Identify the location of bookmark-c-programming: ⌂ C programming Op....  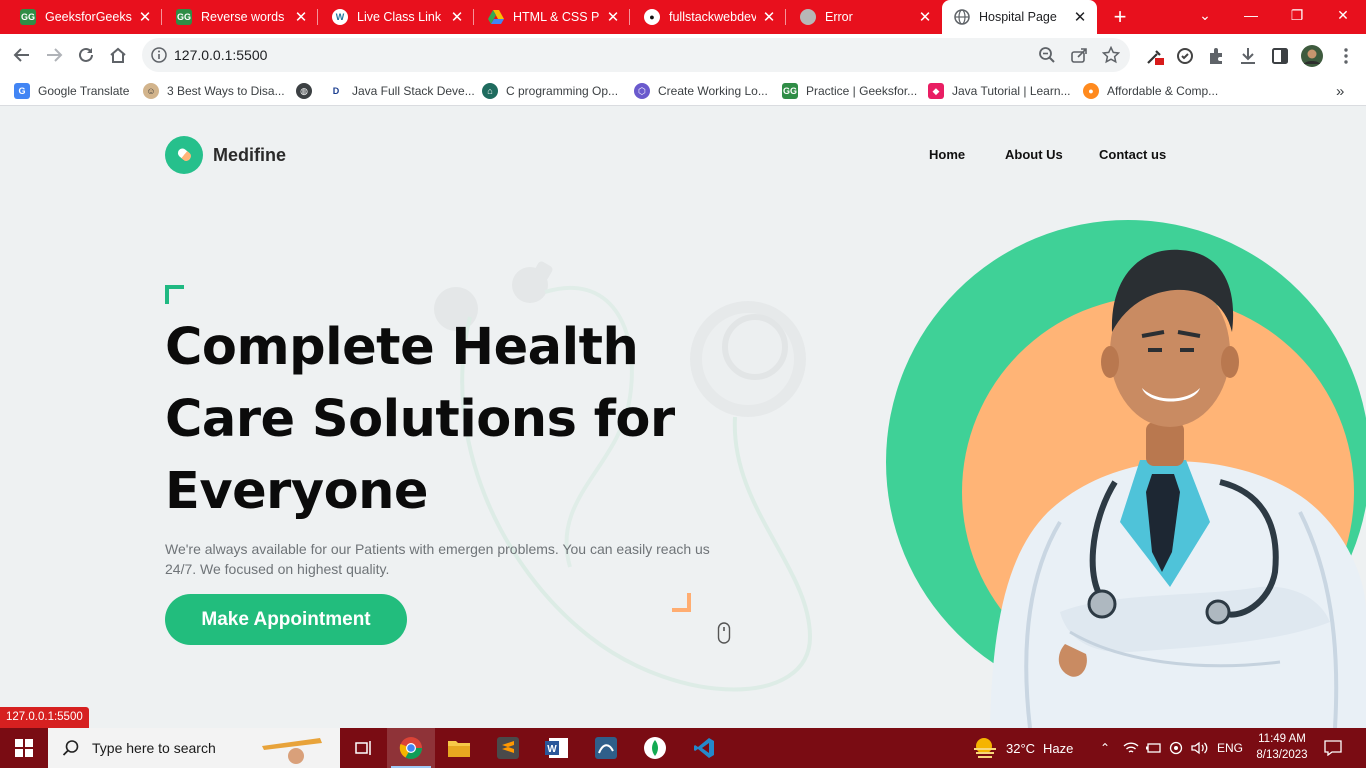
(550, 91).